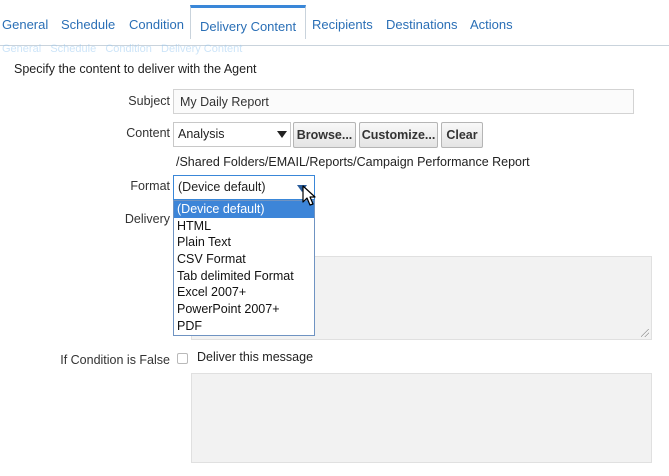  I want to click on mouse-cursor-icon, so click(309, 195).